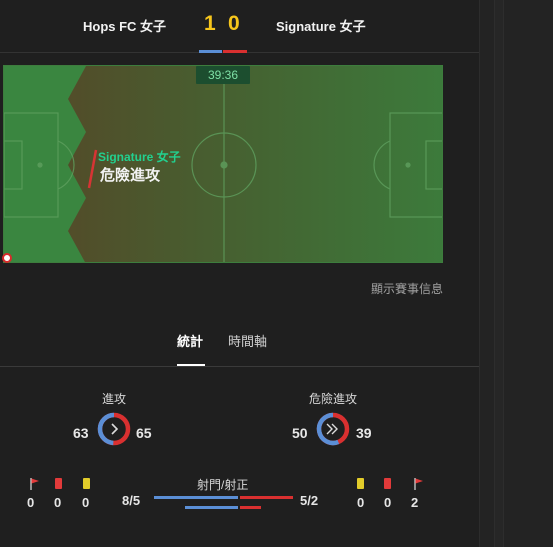 Image resolution: width=553 pixels, height=547 pixels. Describe the element at coordinates (131, 500) in the screenshot. I see `home-shots-value: 8/5` at that location.